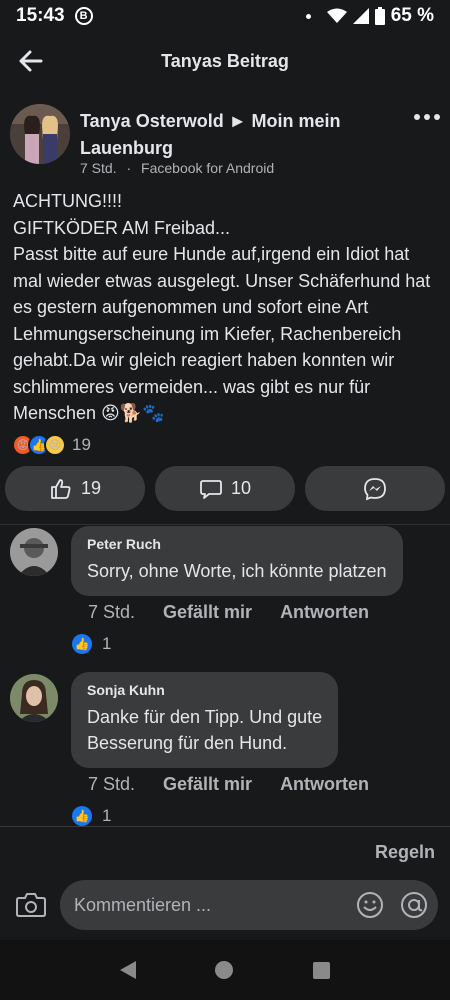  What do you see at coordinates (127, 970) in the screenshot?
I see `nav-back-icon` at bounding box center [127, 970].